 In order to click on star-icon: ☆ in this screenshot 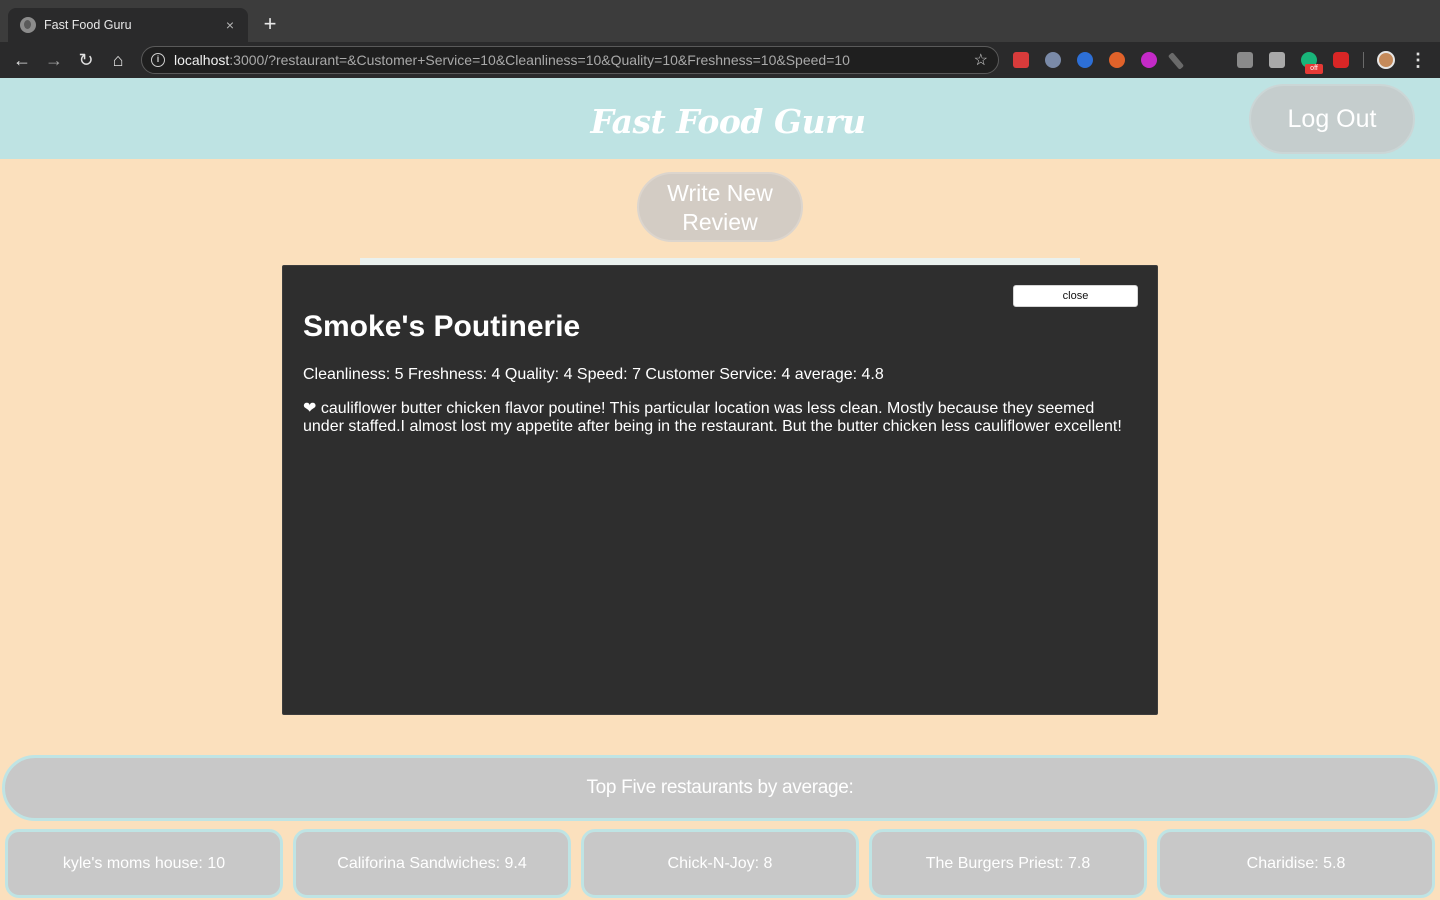, I will do `click(981, 60)`.